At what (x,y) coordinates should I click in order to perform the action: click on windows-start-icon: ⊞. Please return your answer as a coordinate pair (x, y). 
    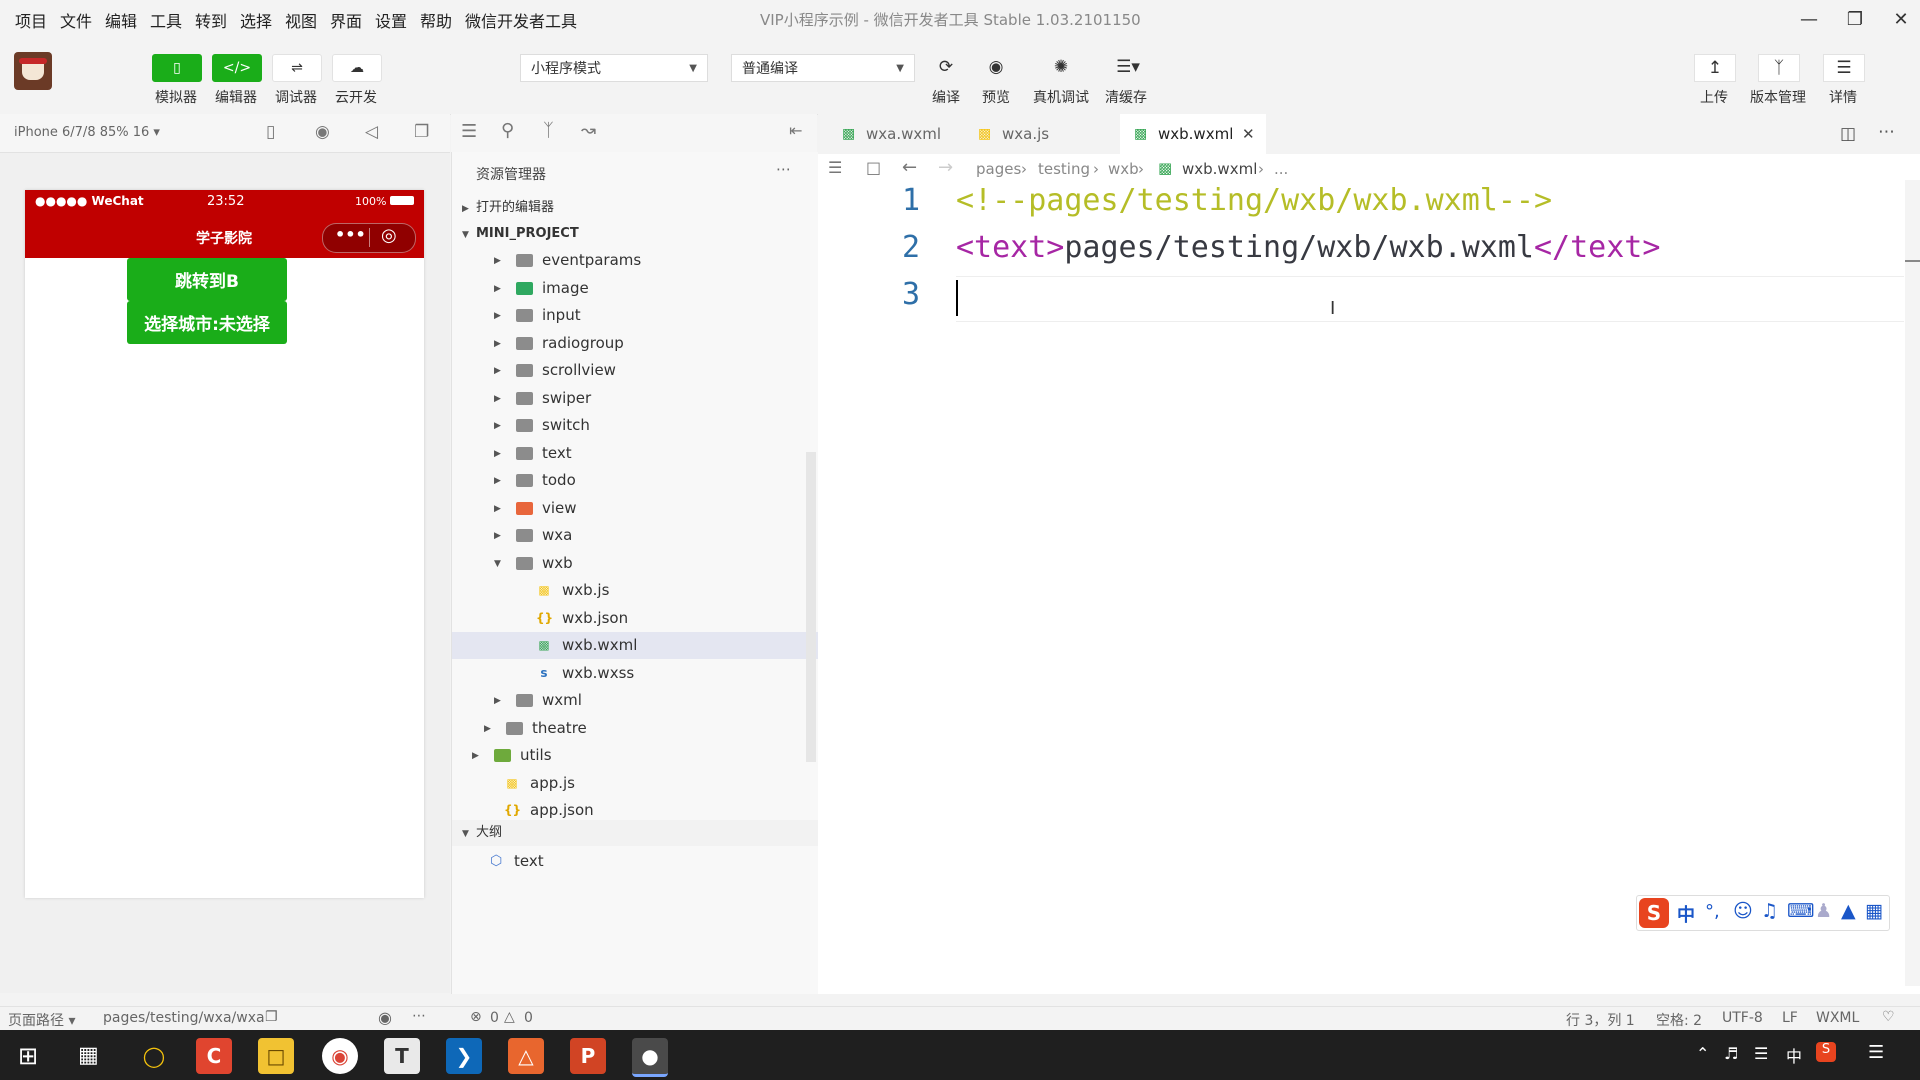
    Looking at the image, I should click on (28, 1056).